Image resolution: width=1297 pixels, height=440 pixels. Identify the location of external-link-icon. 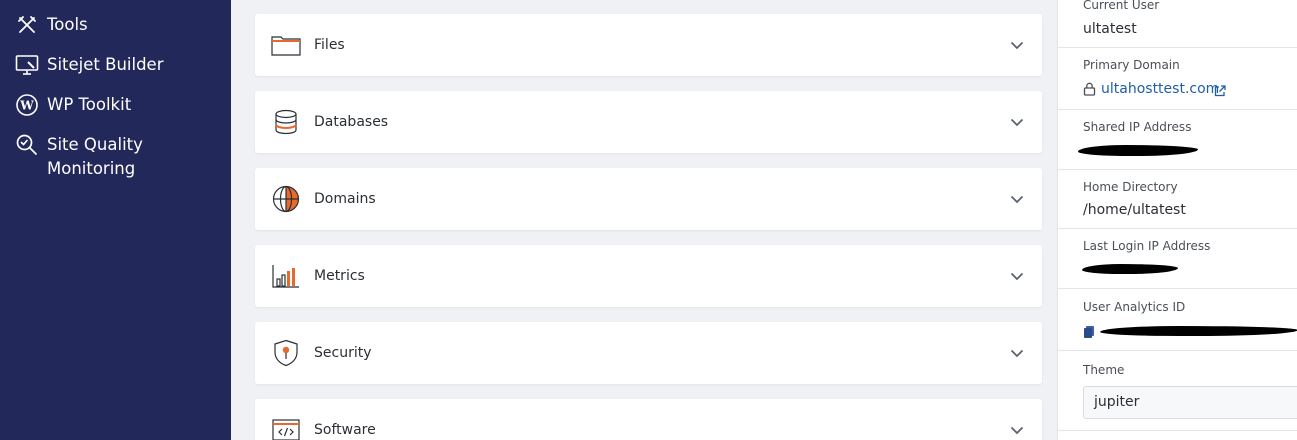
(1220, 93).